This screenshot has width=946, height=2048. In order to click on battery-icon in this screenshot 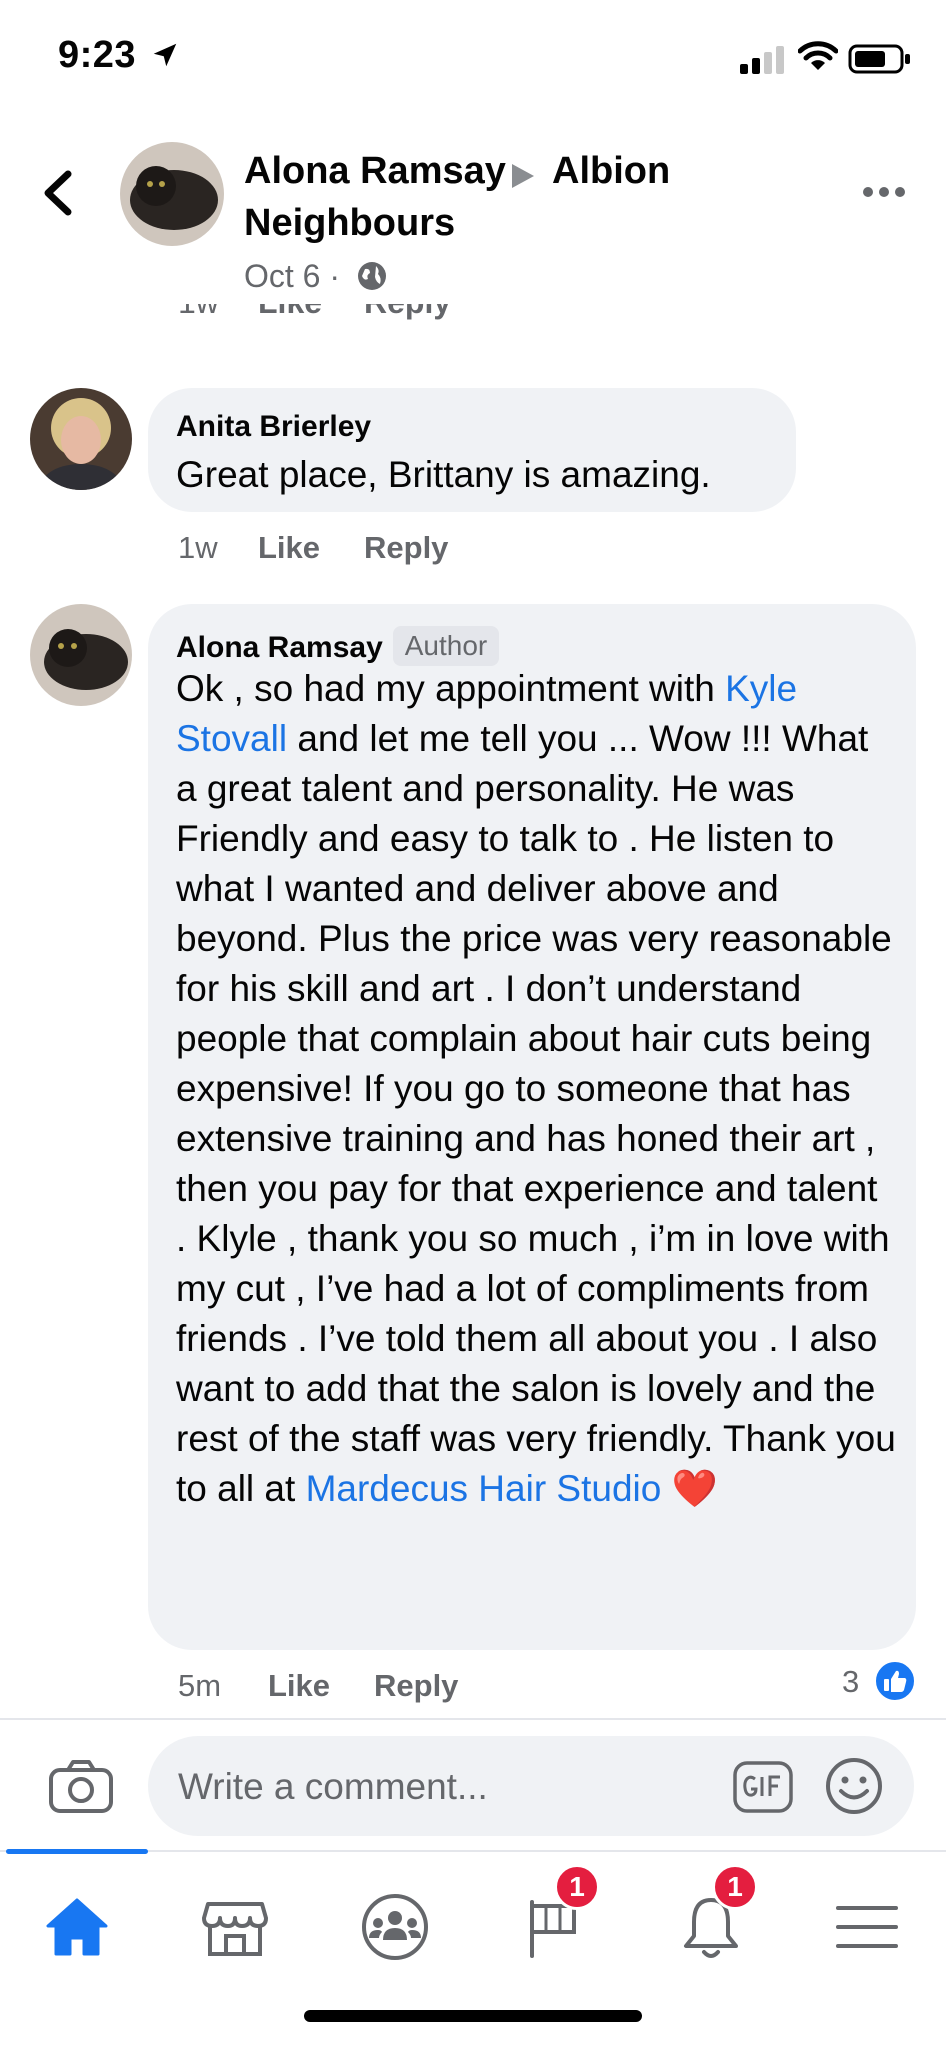, I will do `click(879, 59)`.